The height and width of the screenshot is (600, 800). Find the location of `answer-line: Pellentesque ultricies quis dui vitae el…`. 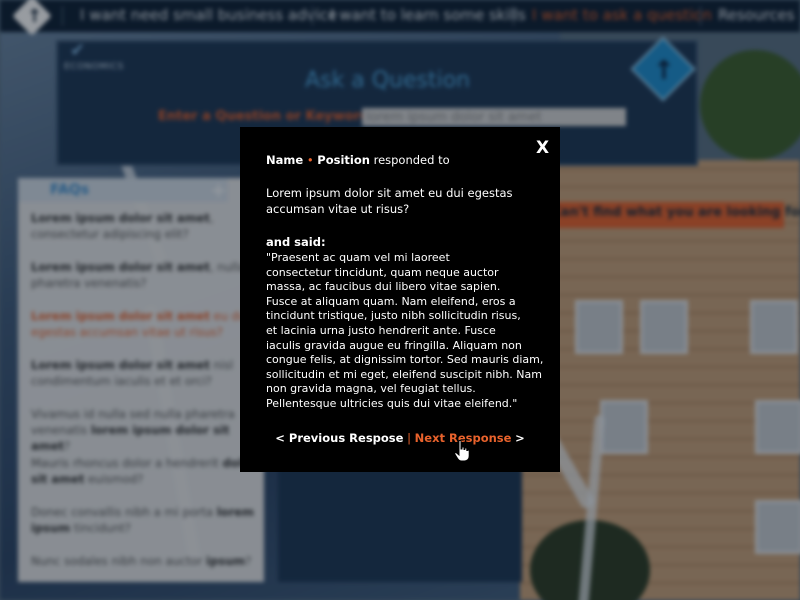

answer-line: Pellentesque ultricies quis dui vitae el… is located at coordinates (392, 403).